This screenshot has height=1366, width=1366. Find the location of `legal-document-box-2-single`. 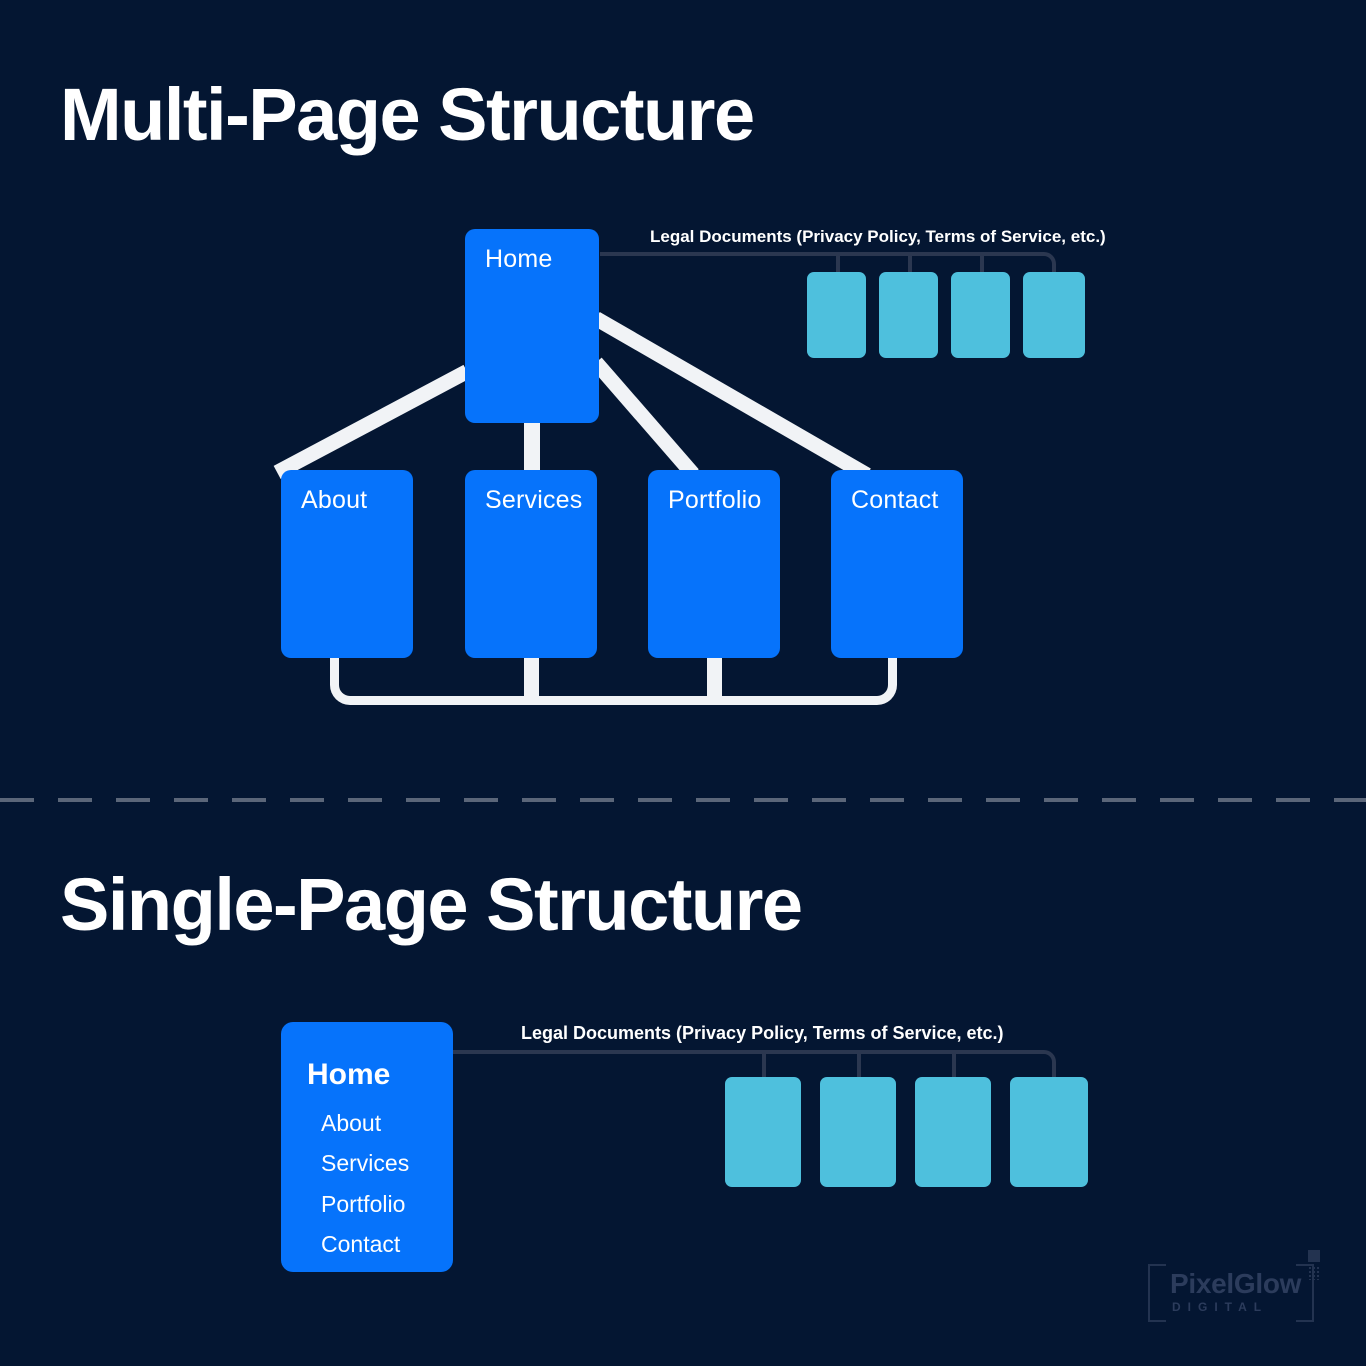

legal-document-box-2-single is located at coordinates (858, 1132).